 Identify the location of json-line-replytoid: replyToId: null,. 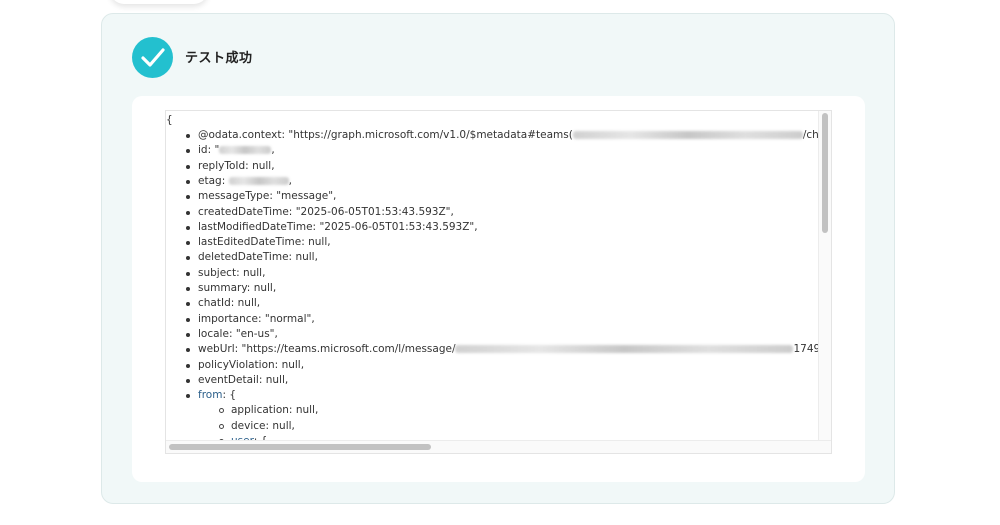
(236, 166).